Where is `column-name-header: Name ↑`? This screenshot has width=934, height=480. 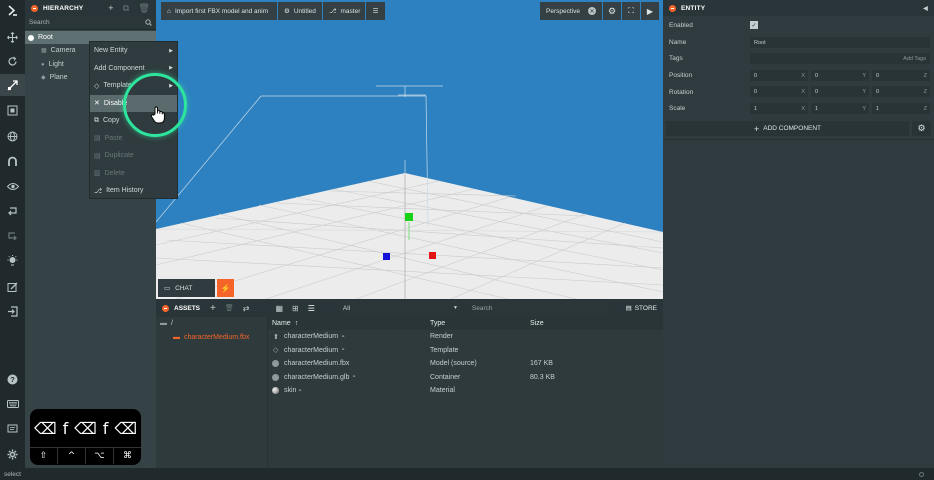 column-name-header: Name ↑ is located at coordinates (285, 323).